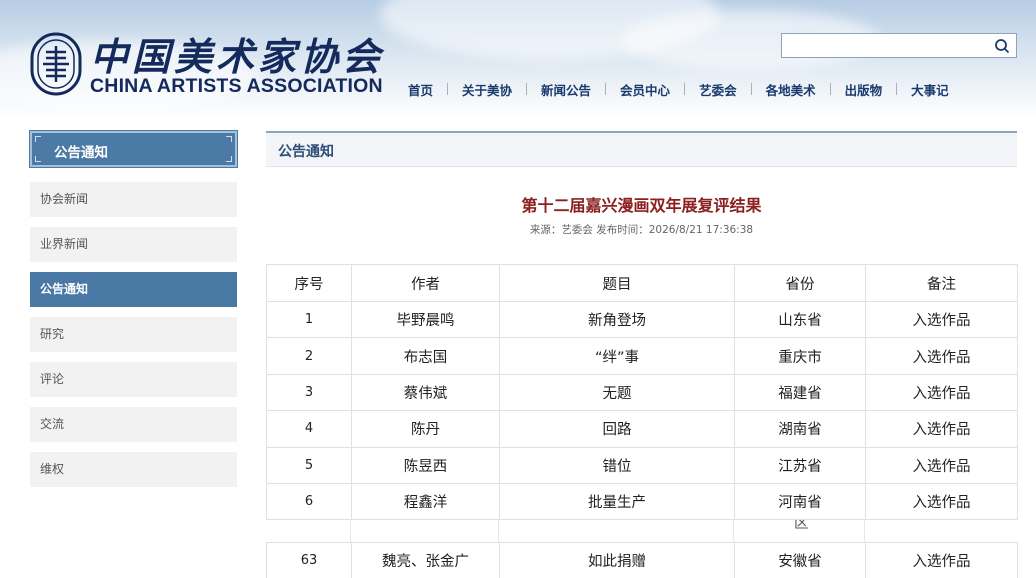  What do you see at coordinates (425, 283) in the screenshot?
I see `column-header-author: 作者` at bounding box center [425, 283].